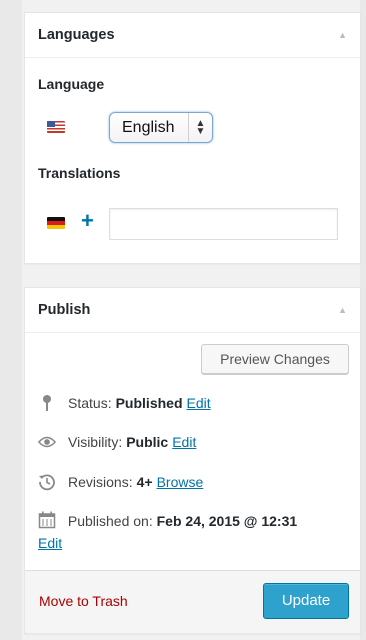 The image size is (366, 640). What do you see at coordinates (110, 521) in the screenshot?
I see `published-on-label: Published on:` at bounding box center [110, 521].